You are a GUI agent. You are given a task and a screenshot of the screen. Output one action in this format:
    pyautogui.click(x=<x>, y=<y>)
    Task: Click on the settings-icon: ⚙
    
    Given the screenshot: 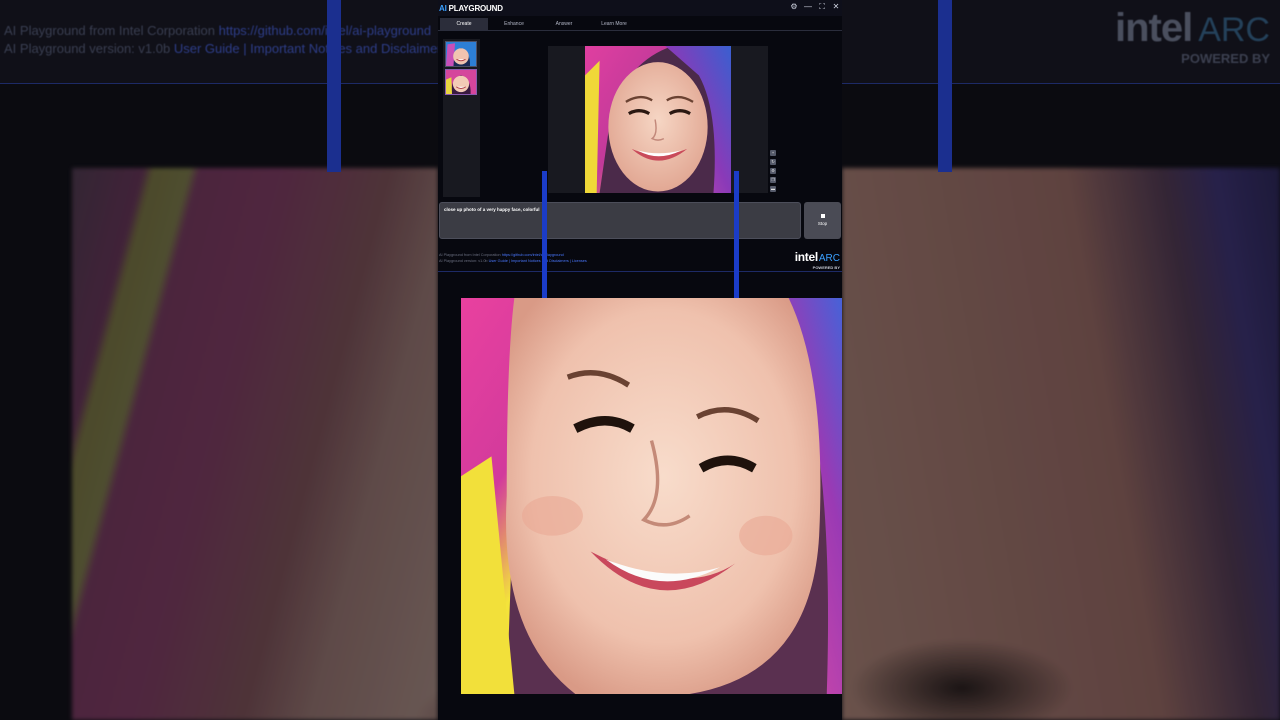 What is the action you would take?
    pyautogui.click(x=773, y=171)
    